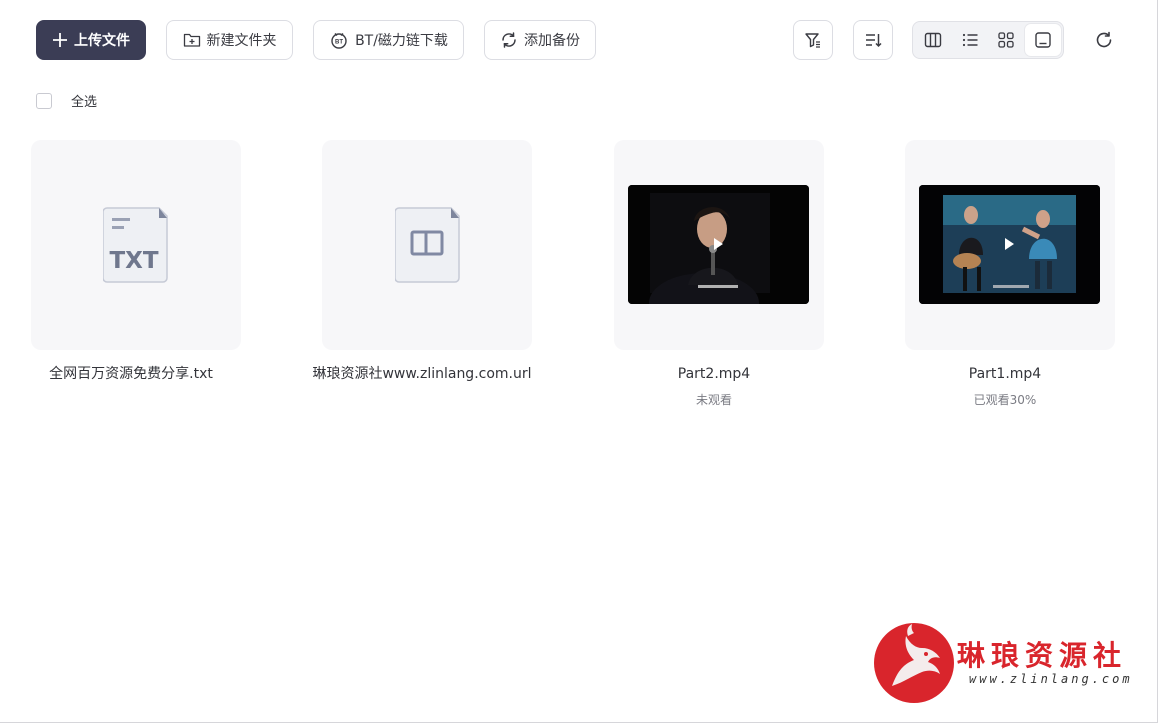 This screenshot has width=1159, height=724. Describe the element at coordinates (422, 374) in the screenshot. I see `file-name-url: 琳琅资源社www.zlinlang.com.url` at that location.